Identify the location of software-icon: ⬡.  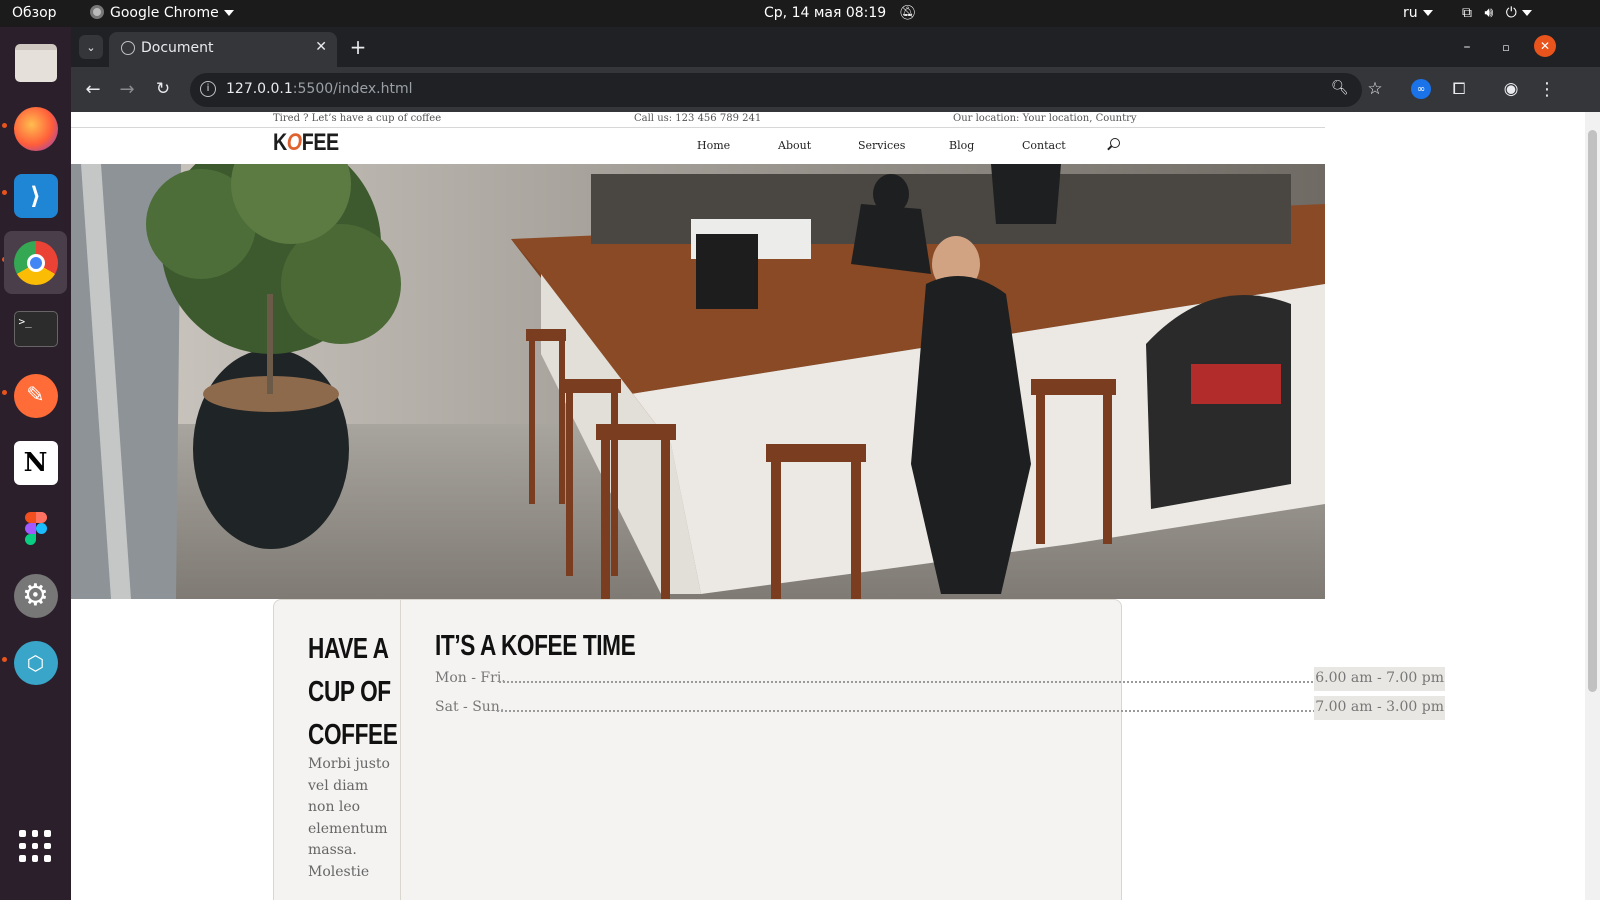
(35, 662).